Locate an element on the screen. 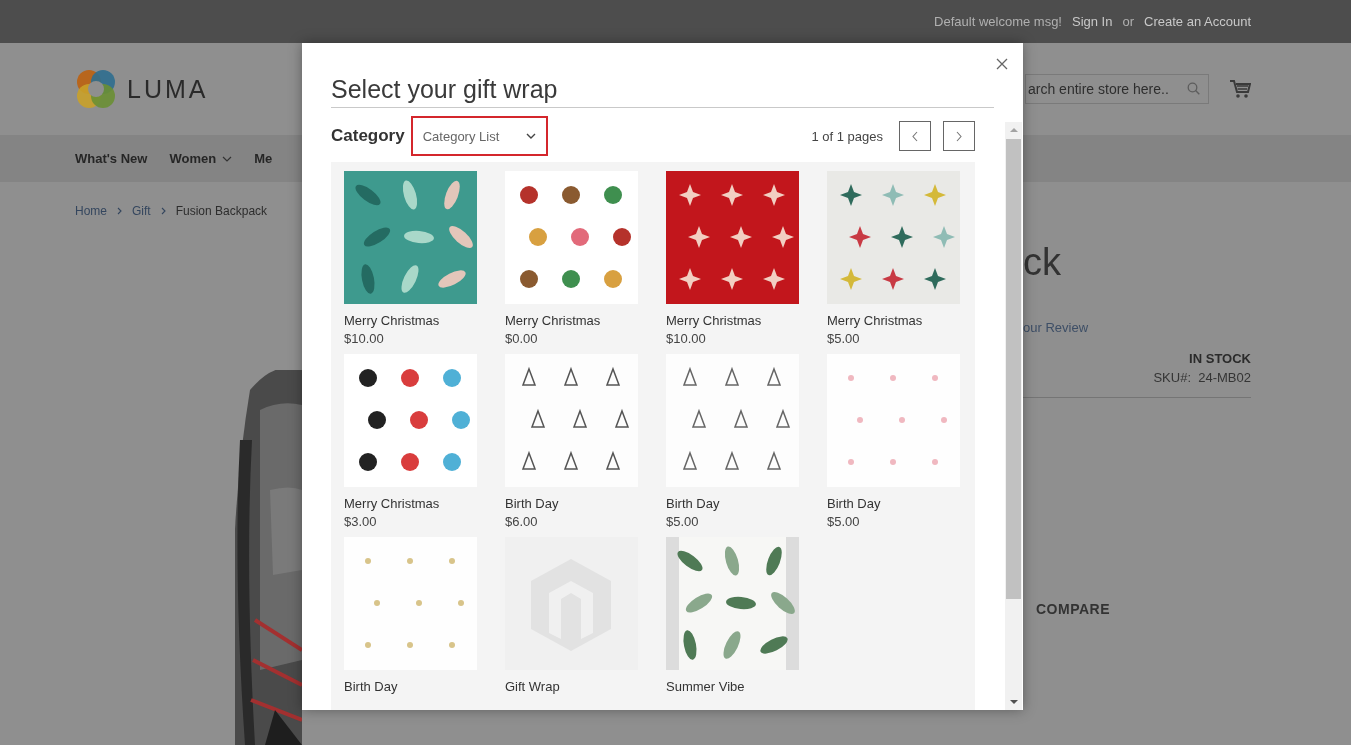 The height and width of the screenshot is (745, 1351). chevron-left-icon is located at coordinates (915, 136).